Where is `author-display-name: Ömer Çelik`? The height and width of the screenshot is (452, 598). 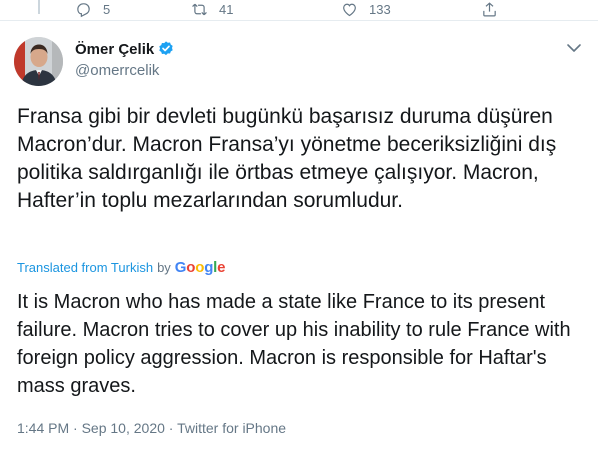 author-display-name: Ömer Çelik is located at coordinates (114, 49).